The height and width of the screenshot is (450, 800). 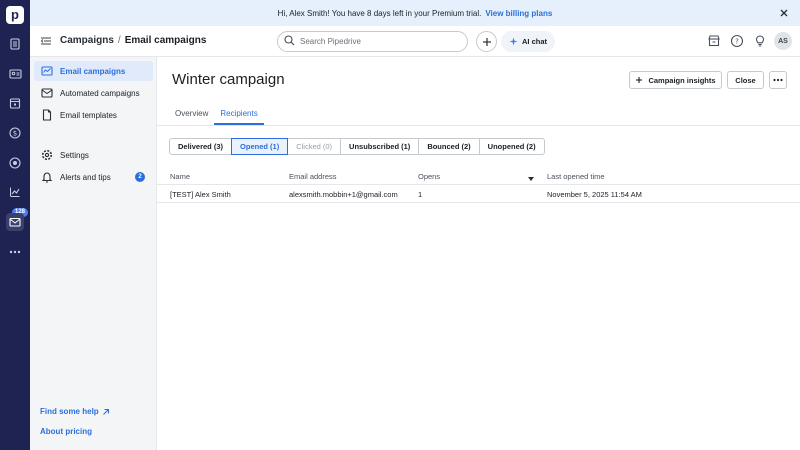 What do you see at coordinates (180, 176) in the screenshot?
I see `column-name: Name` at bounding box center [180, 176].